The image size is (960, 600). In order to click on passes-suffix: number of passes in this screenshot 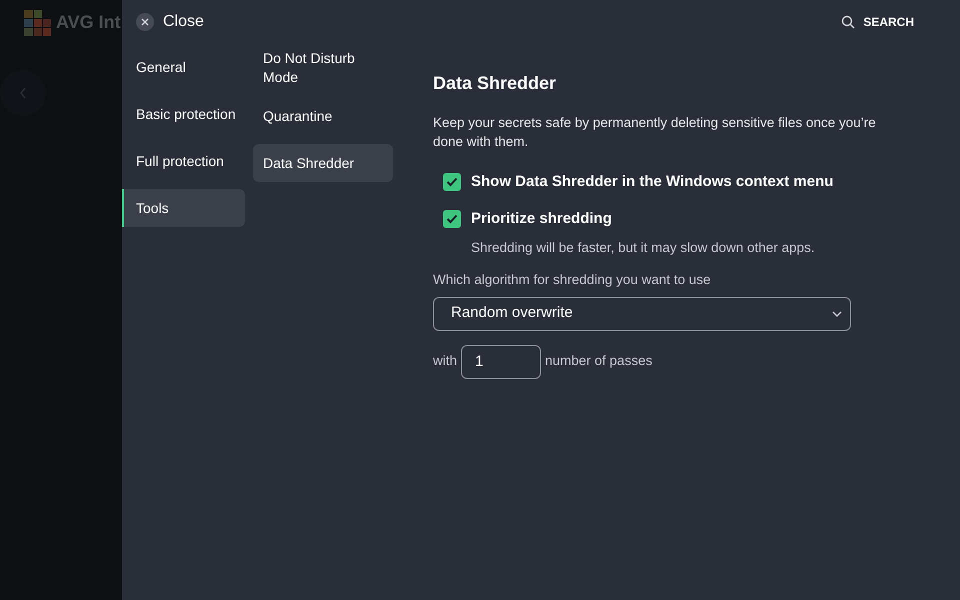, I will do `click(598, 361)`.